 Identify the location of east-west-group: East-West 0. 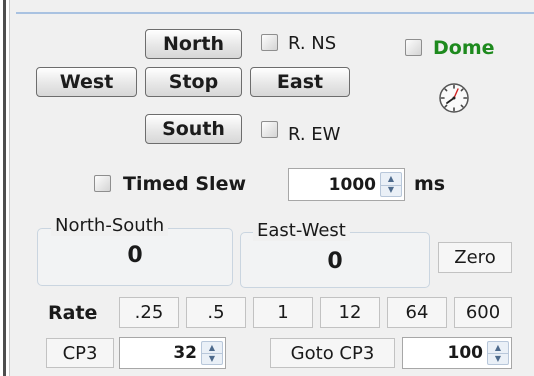
(335, 254).